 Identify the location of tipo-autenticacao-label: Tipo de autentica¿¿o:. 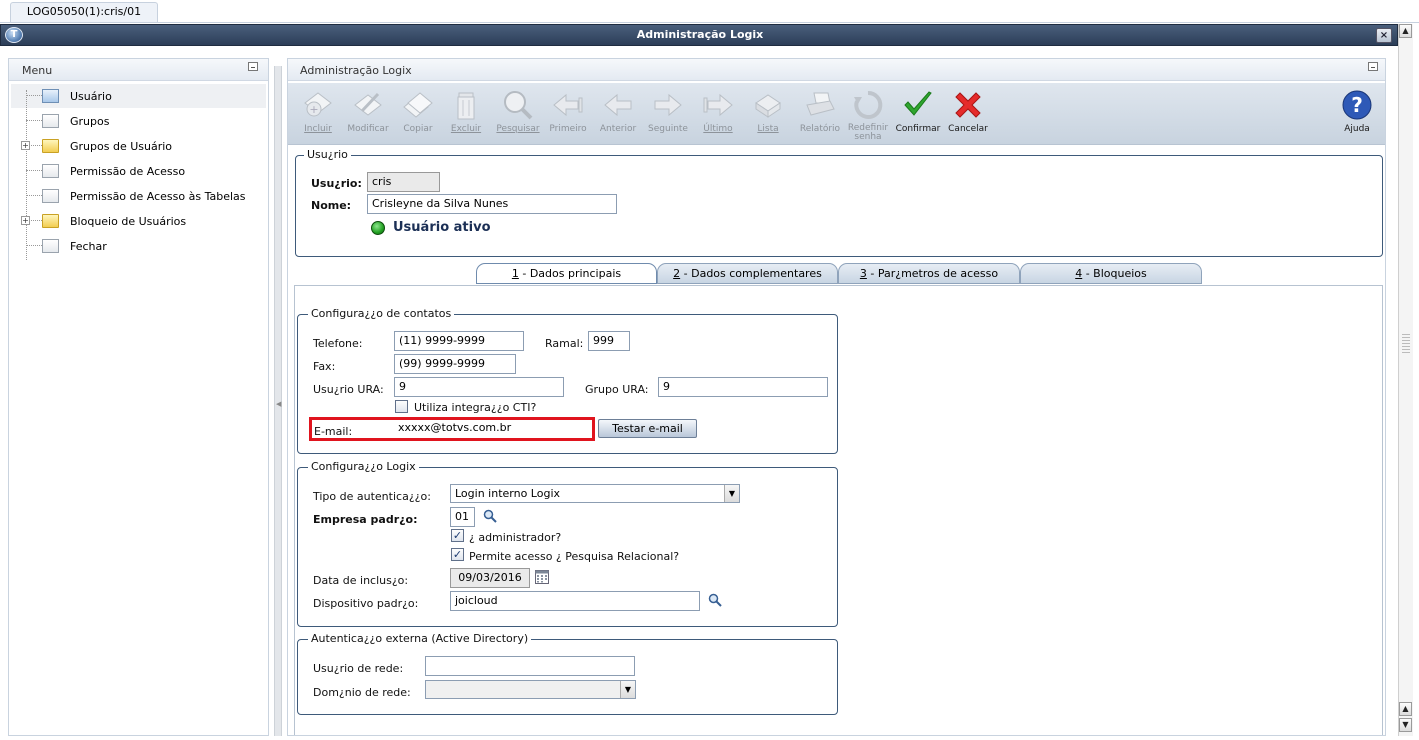
(372, 496).